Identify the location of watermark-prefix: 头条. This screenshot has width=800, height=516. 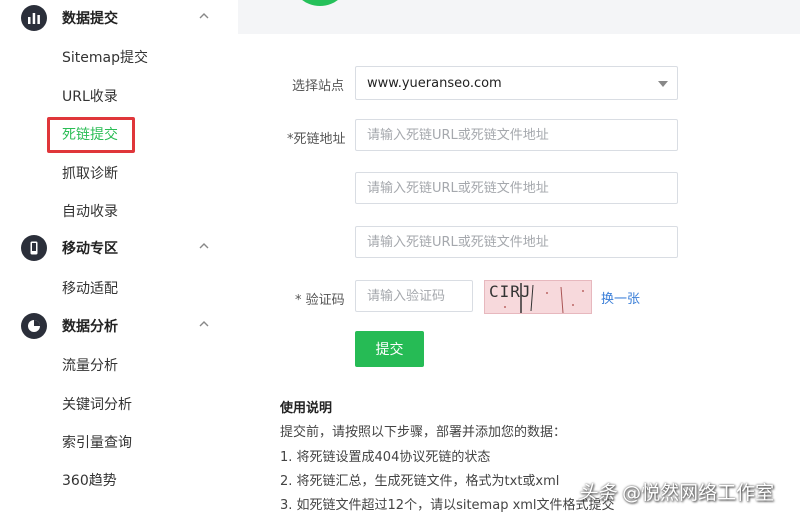
(597, 493).